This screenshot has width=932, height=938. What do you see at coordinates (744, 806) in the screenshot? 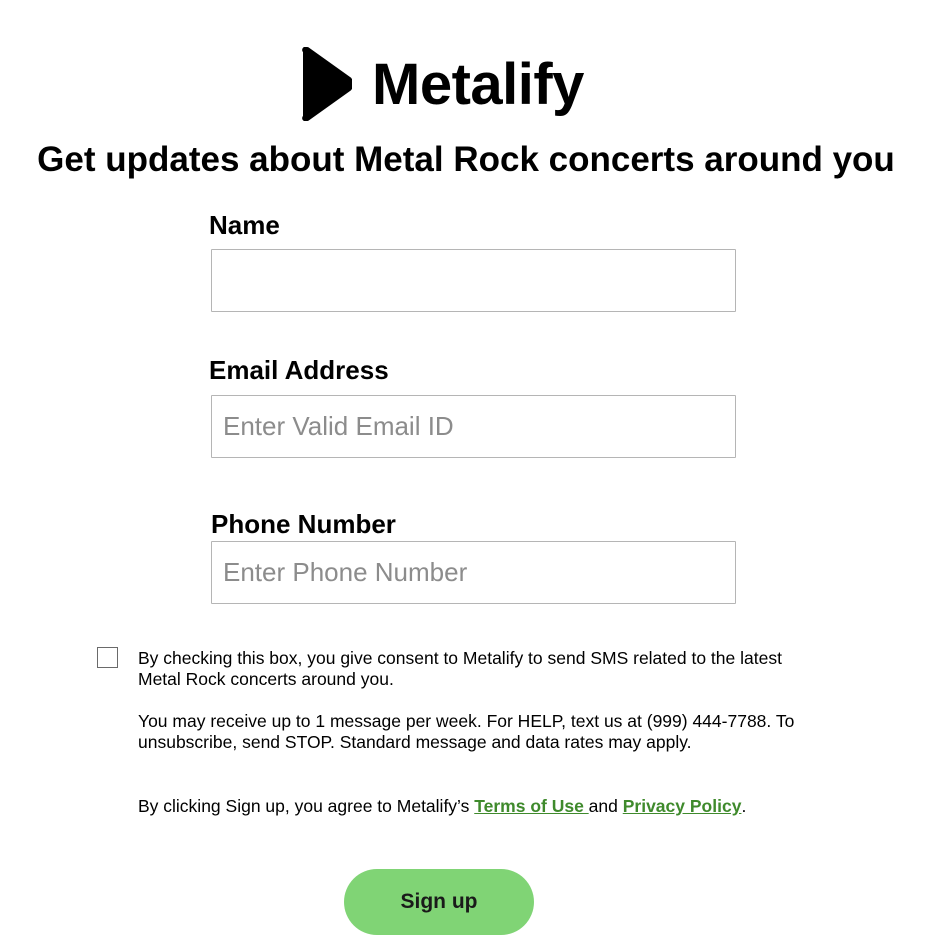
I see `agree-suffix-text: .` at bounding box center [744, 806].